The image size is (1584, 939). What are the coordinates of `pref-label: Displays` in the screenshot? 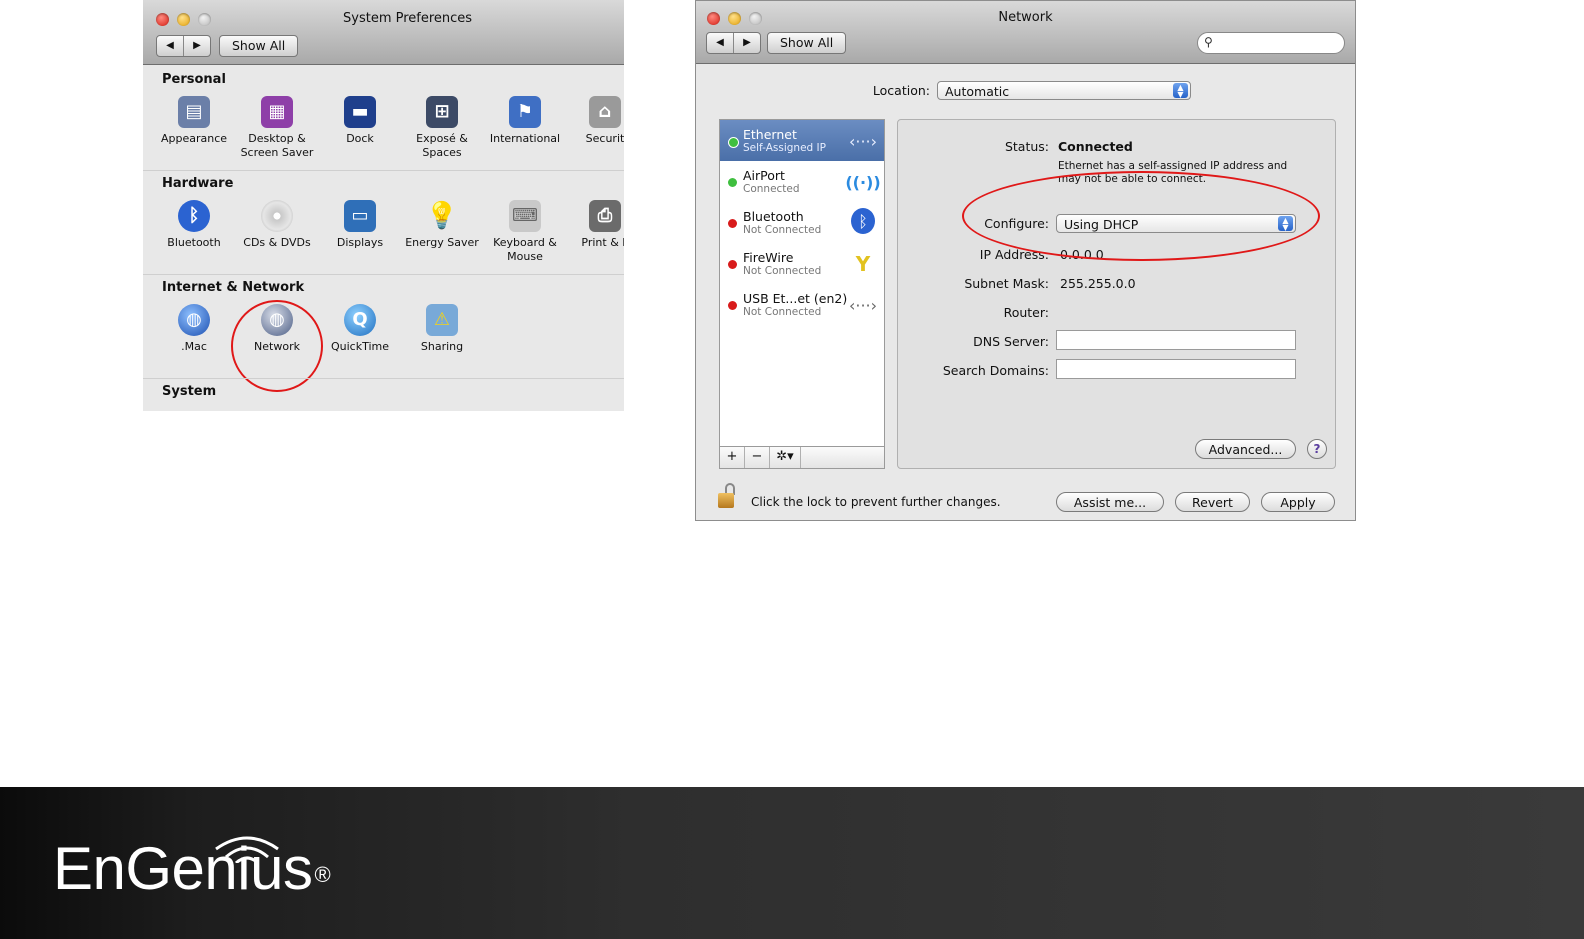 It's located at (360, 242).